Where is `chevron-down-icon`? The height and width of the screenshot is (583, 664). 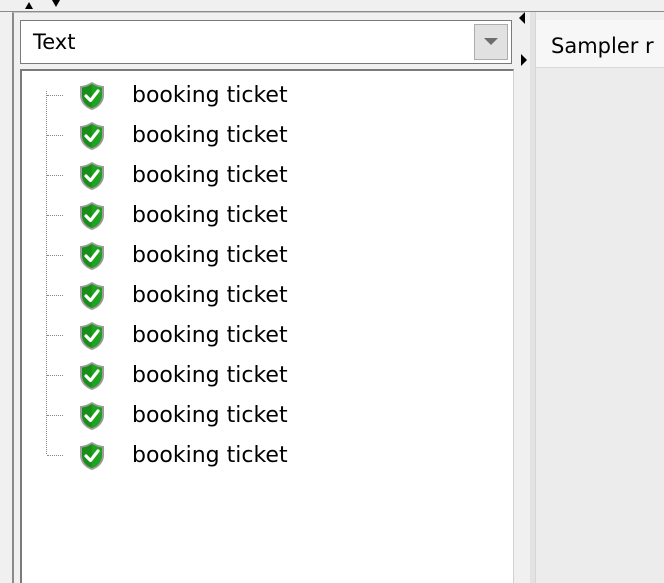
chevron-down-icon is located at coordinates (491, 41).